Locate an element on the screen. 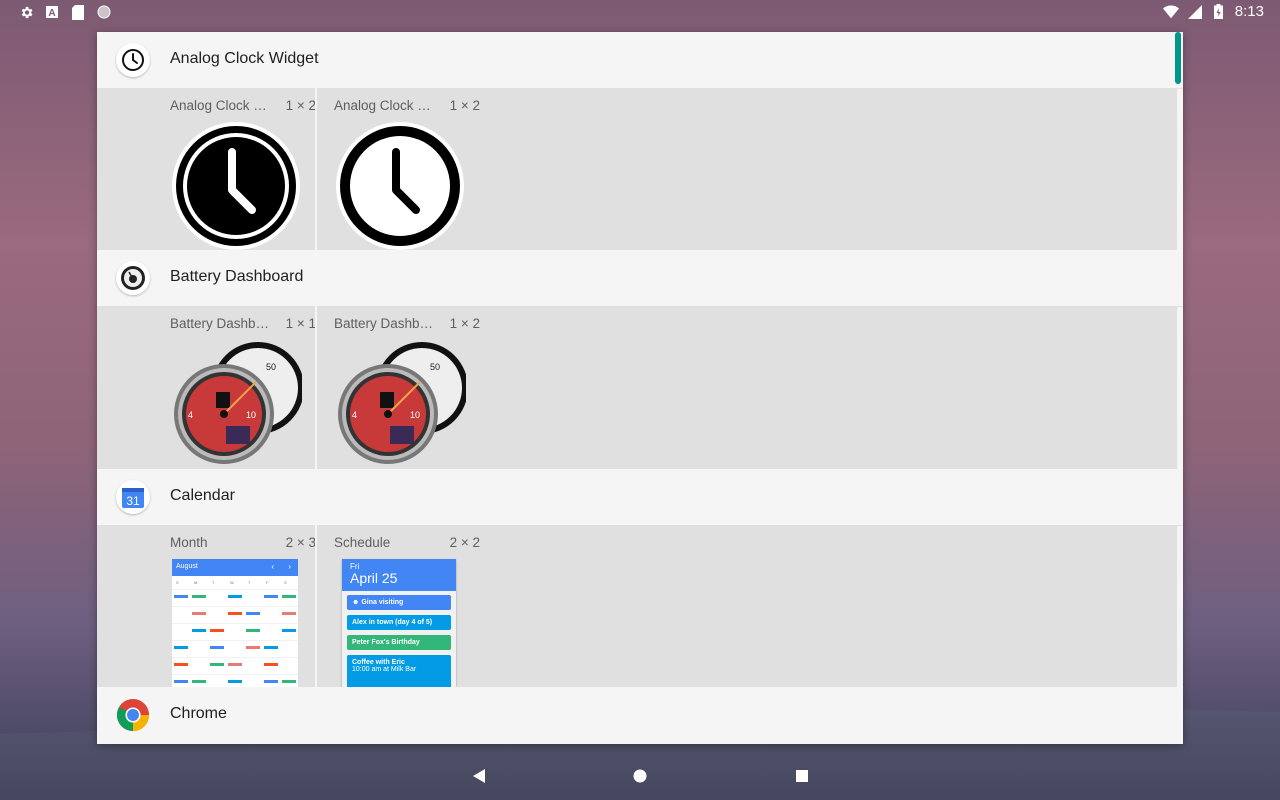  app-title: Calendar is located at coordinates (202, 495).